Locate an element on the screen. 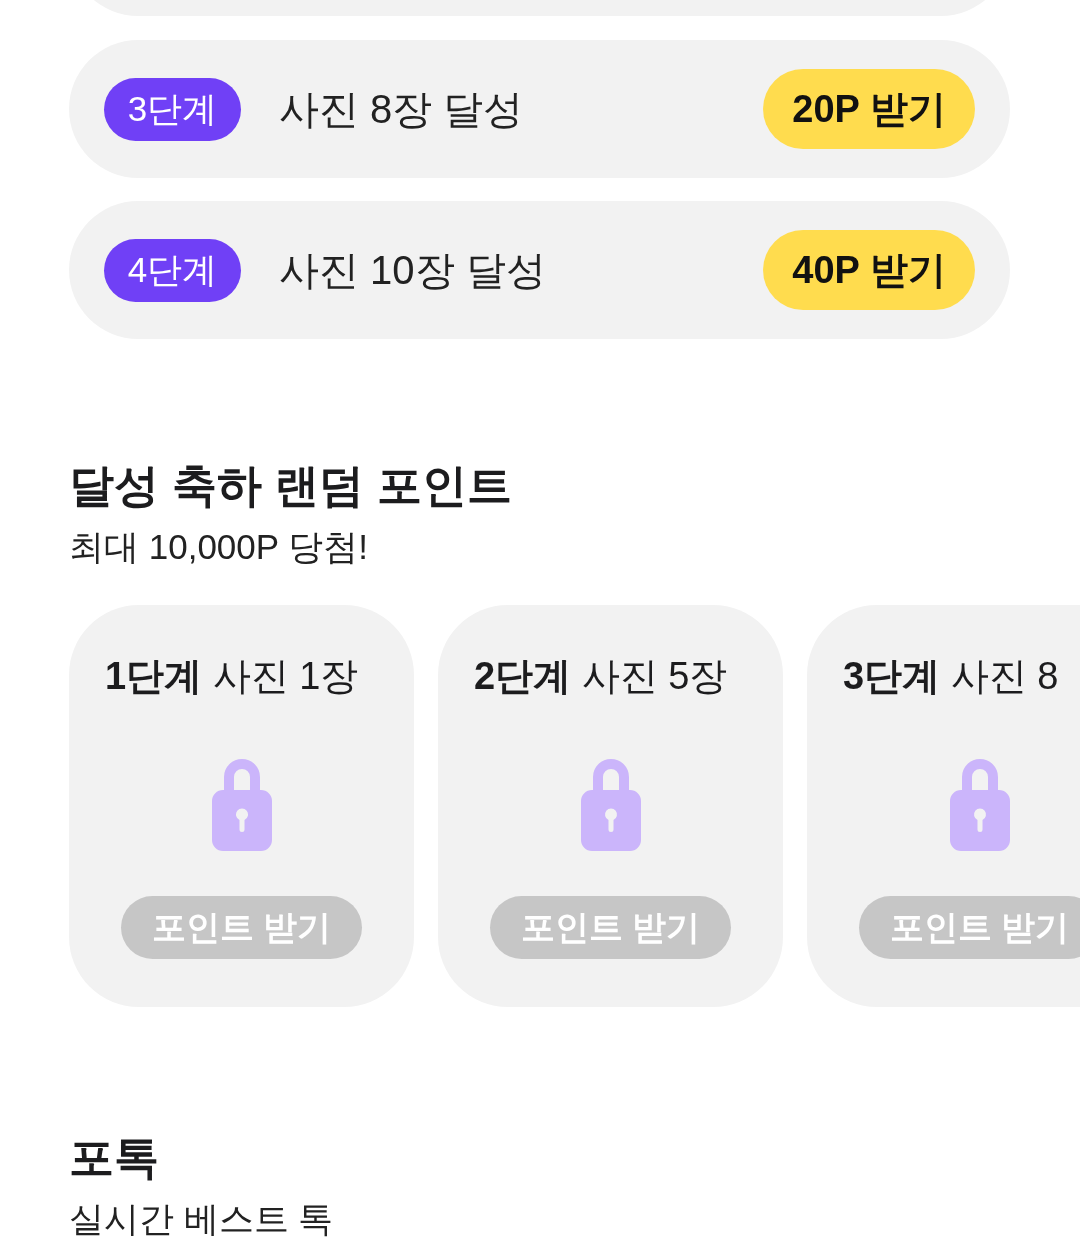 This screenshot has width=1080, height=1253. mission-text: 사진 10장 달성 is located at coordinates (413, 270).